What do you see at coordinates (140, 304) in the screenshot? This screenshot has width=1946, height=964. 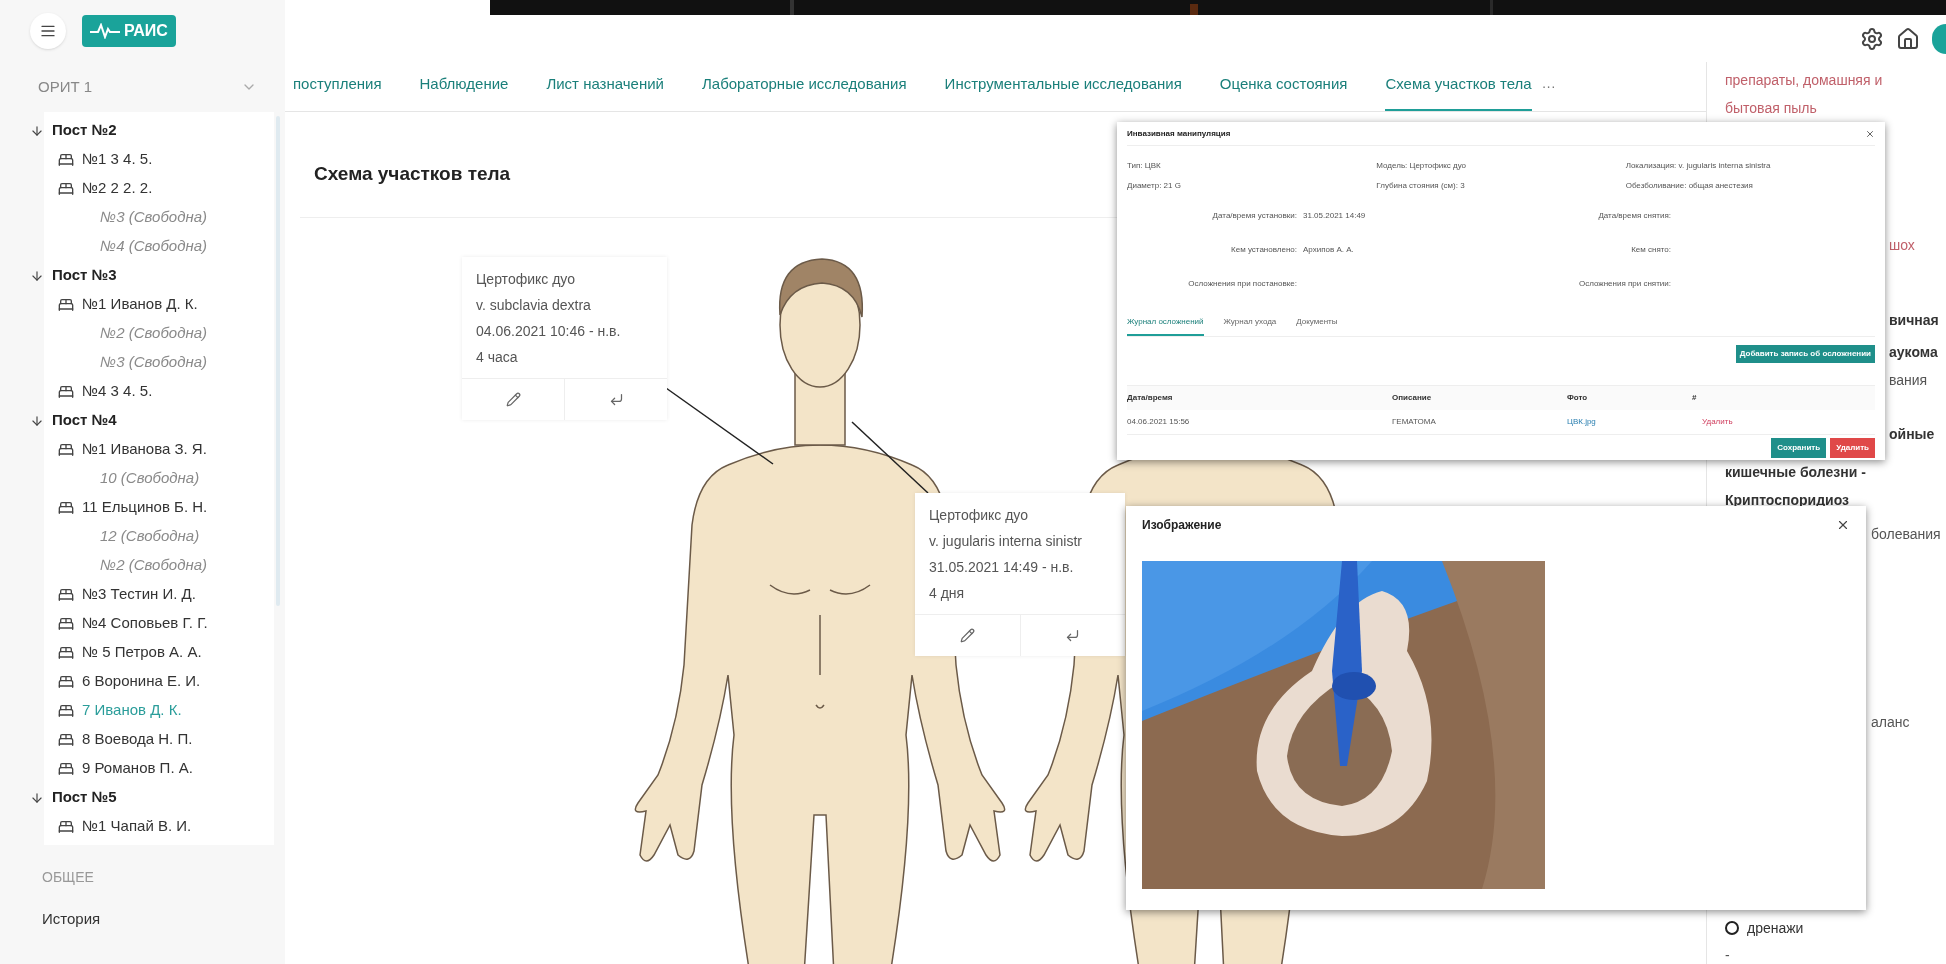 I see `tree-item: №1 Иванов Д. К.` at bounding box center [140, 304].